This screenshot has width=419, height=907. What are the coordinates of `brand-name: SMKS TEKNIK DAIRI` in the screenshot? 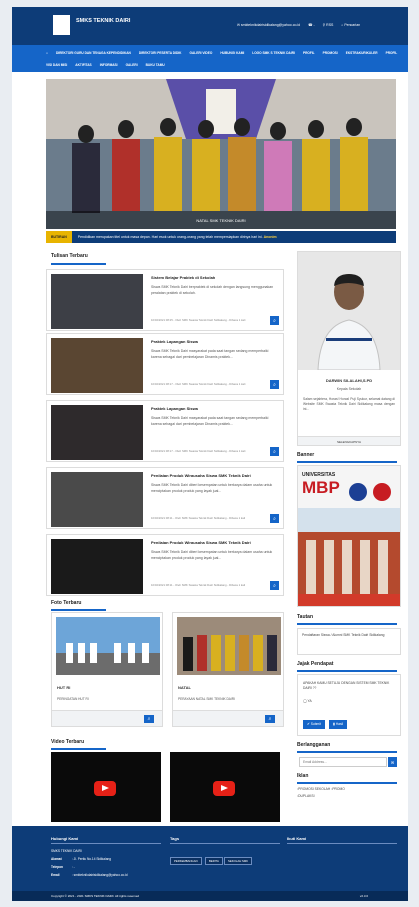 It's located at (103, 21).